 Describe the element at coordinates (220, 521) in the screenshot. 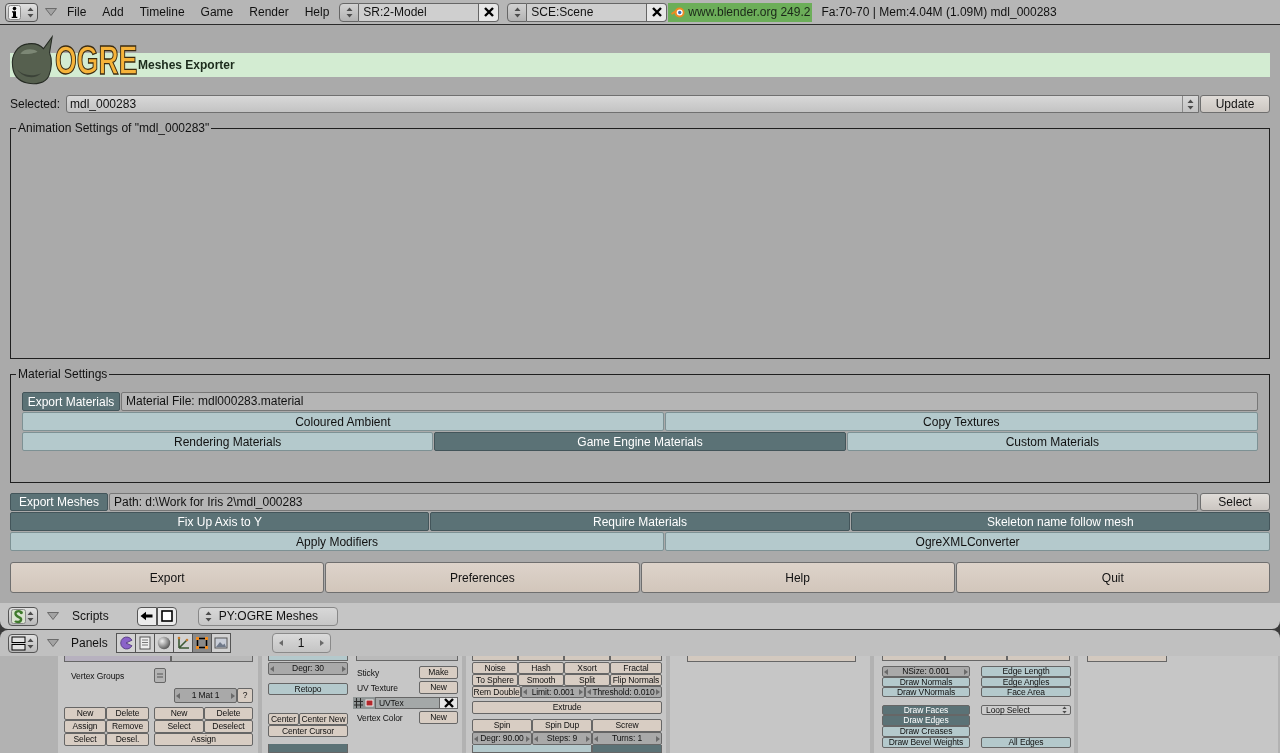

I see `toggle-button: Fix Up Axis to Y` at that location.